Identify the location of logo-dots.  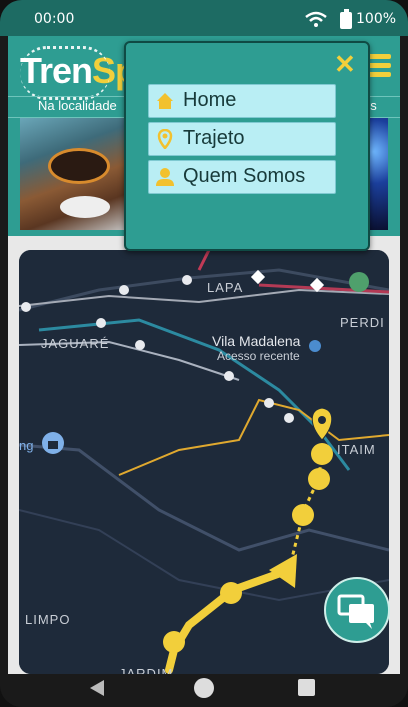
(65, 73).